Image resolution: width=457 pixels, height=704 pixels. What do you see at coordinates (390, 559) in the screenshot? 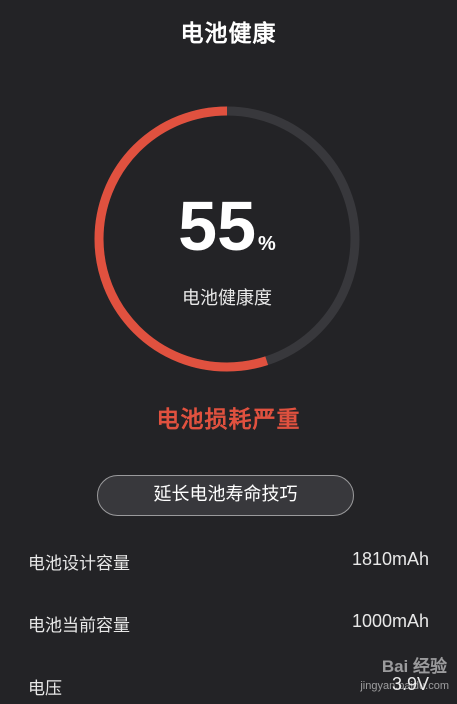
I see `detail-value: 1810mAh` at bounding box center [390, 559].